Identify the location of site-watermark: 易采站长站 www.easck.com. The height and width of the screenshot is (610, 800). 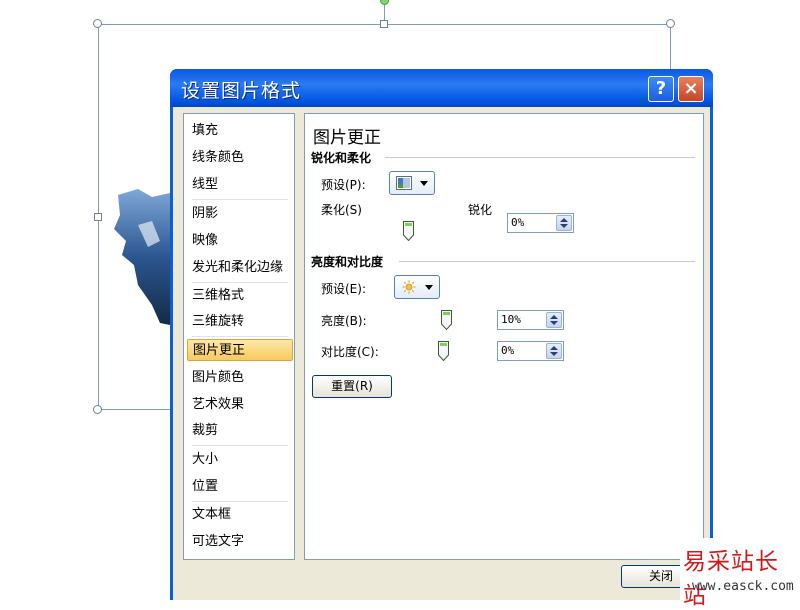
(740, 573).